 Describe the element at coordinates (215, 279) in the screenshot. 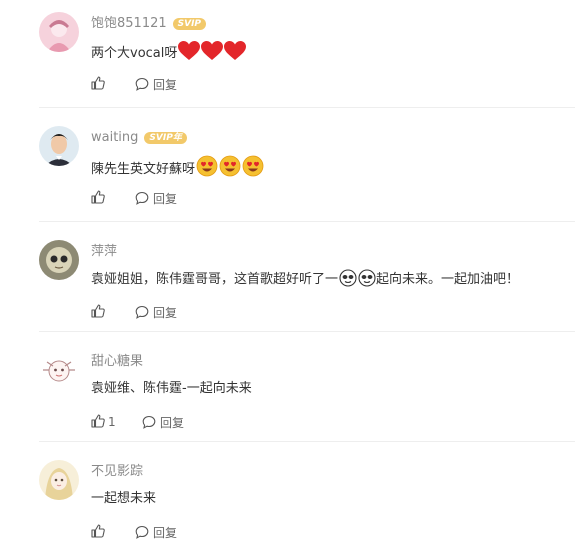

I see `comment-body: 袁娅姐姐，陈伟霆哥哥，这首歌超好听了一` at that location.